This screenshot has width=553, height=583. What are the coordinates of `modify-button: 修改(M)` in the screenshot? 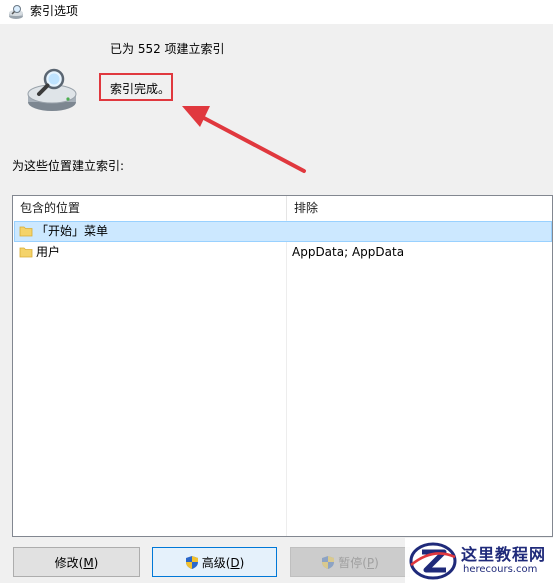 It's located at (76, 562).